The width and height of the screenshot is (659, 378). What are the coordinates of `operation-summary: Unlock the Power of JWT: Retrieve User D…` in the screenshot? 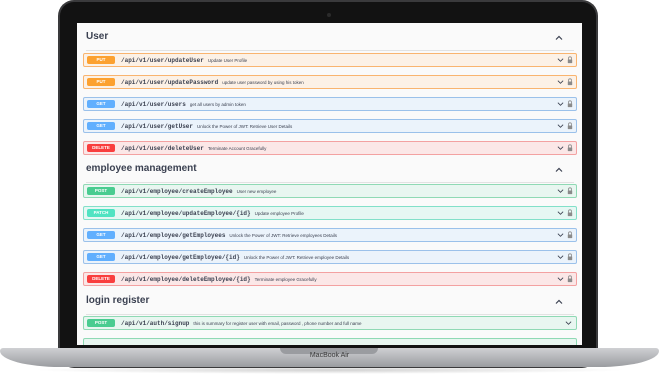 It's located at (245, 126).